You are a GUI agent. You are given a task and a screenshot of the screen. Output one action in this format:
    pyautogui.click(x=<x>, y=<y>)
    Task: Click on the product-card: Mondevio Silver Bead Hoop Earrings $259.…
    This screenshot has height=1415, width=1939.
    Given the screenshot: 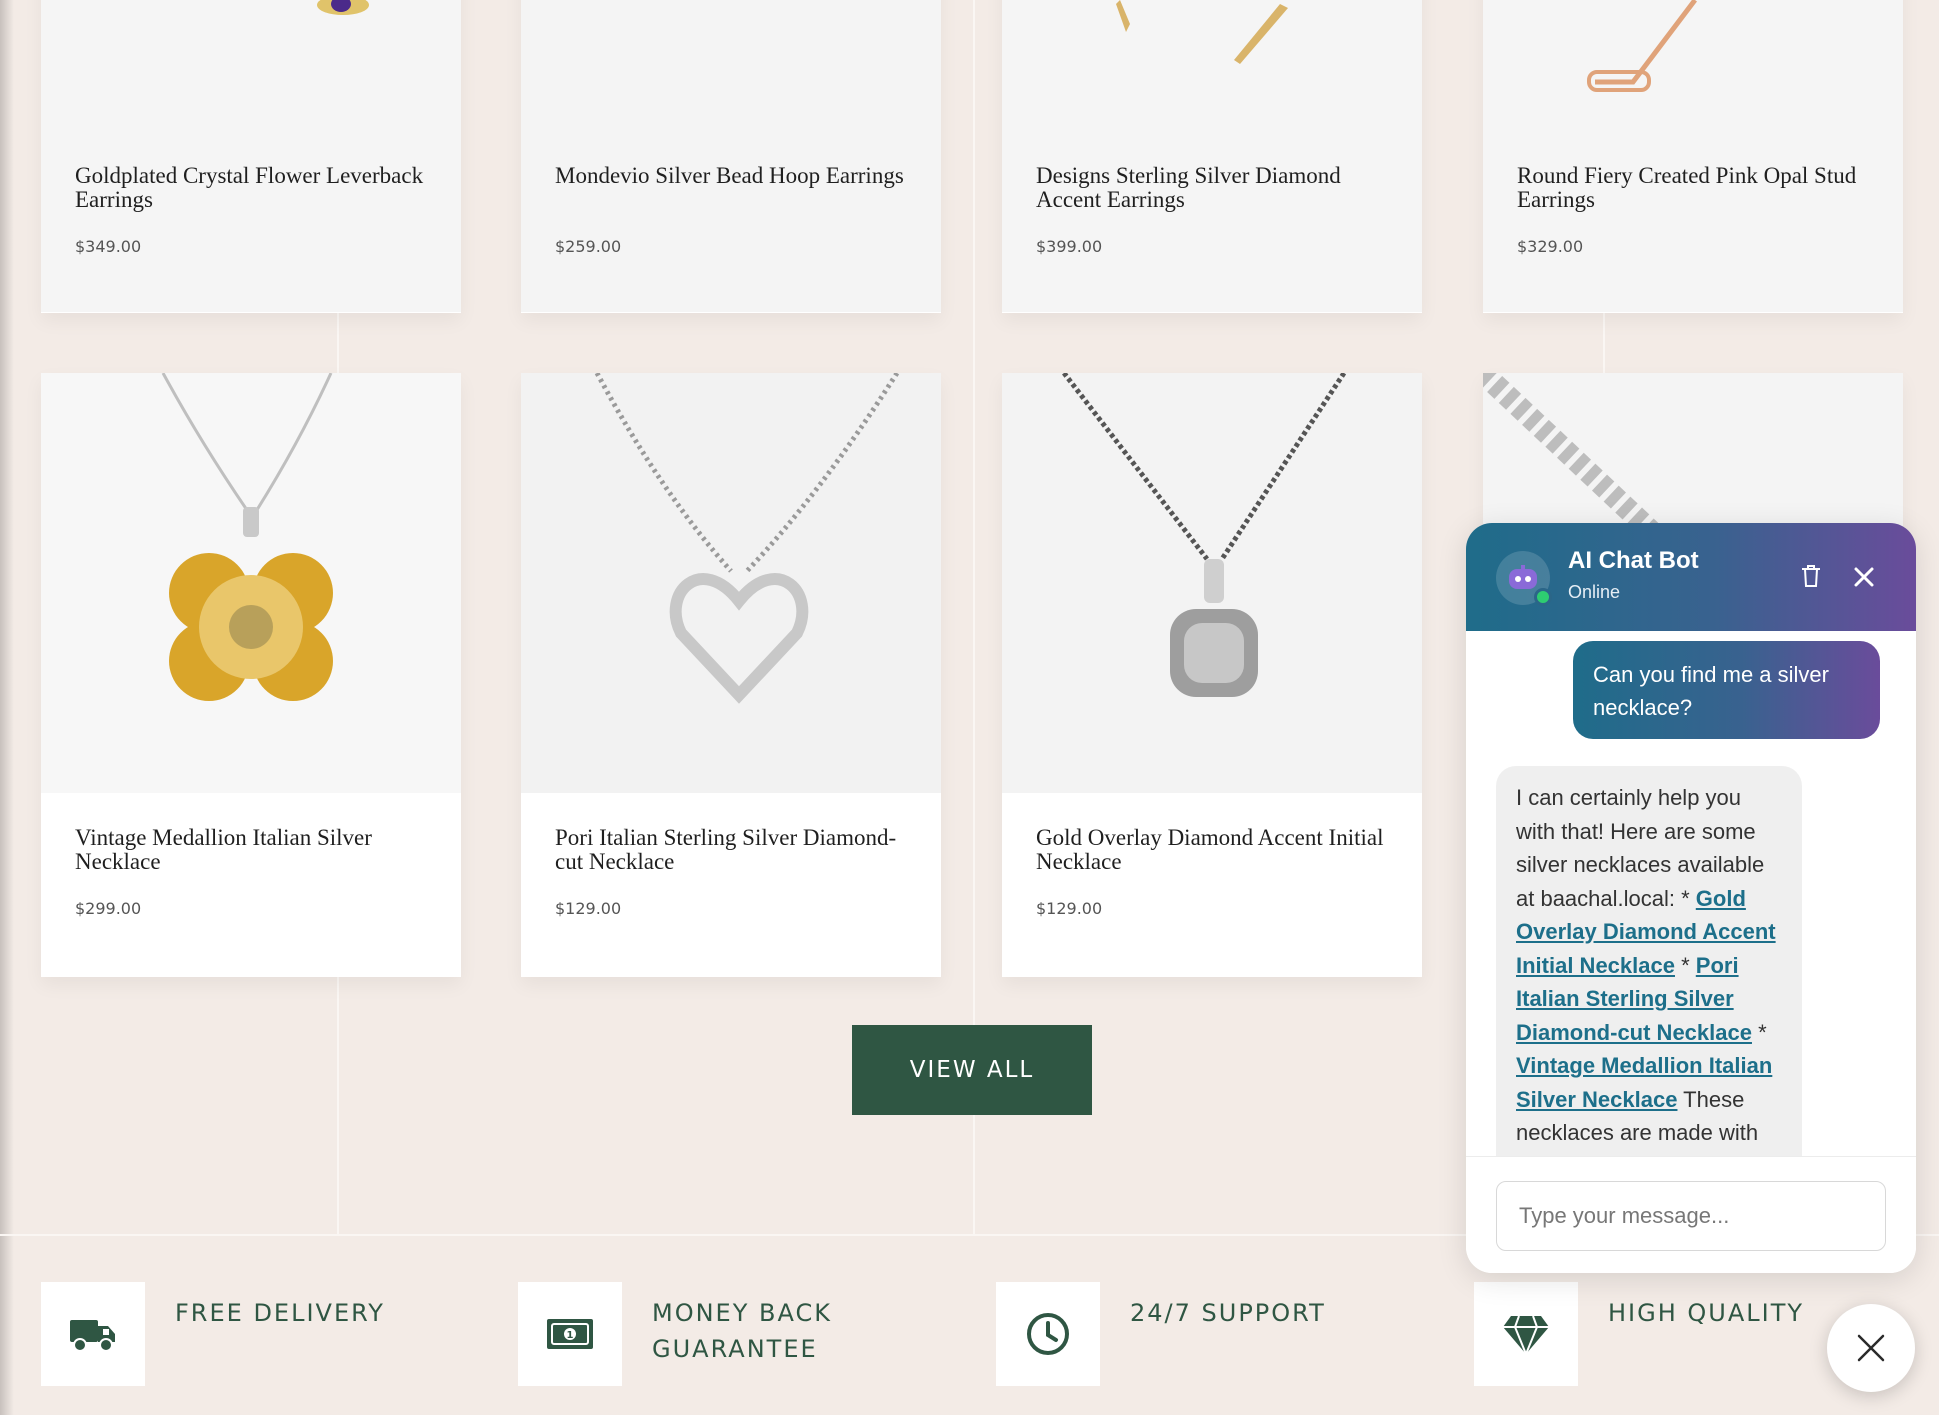 What is the action you would take?
    pyautogui.click(x=731, y=156)
    